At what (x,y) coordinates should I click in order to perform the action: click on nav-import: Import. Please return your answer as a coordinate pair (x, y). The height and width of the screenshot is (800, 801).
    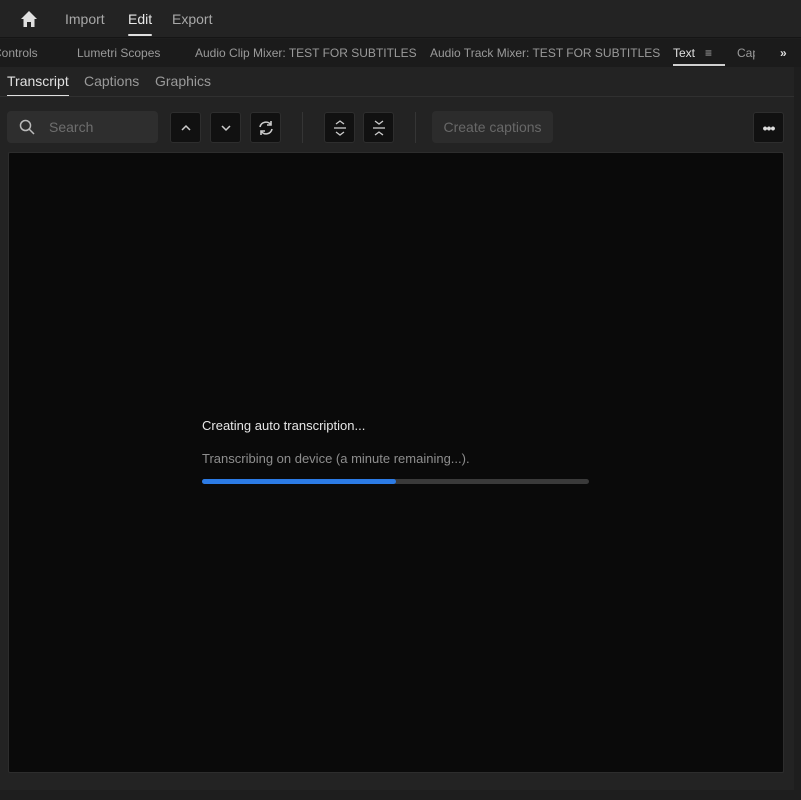
    Looking at the image, I should click on (85, 19).